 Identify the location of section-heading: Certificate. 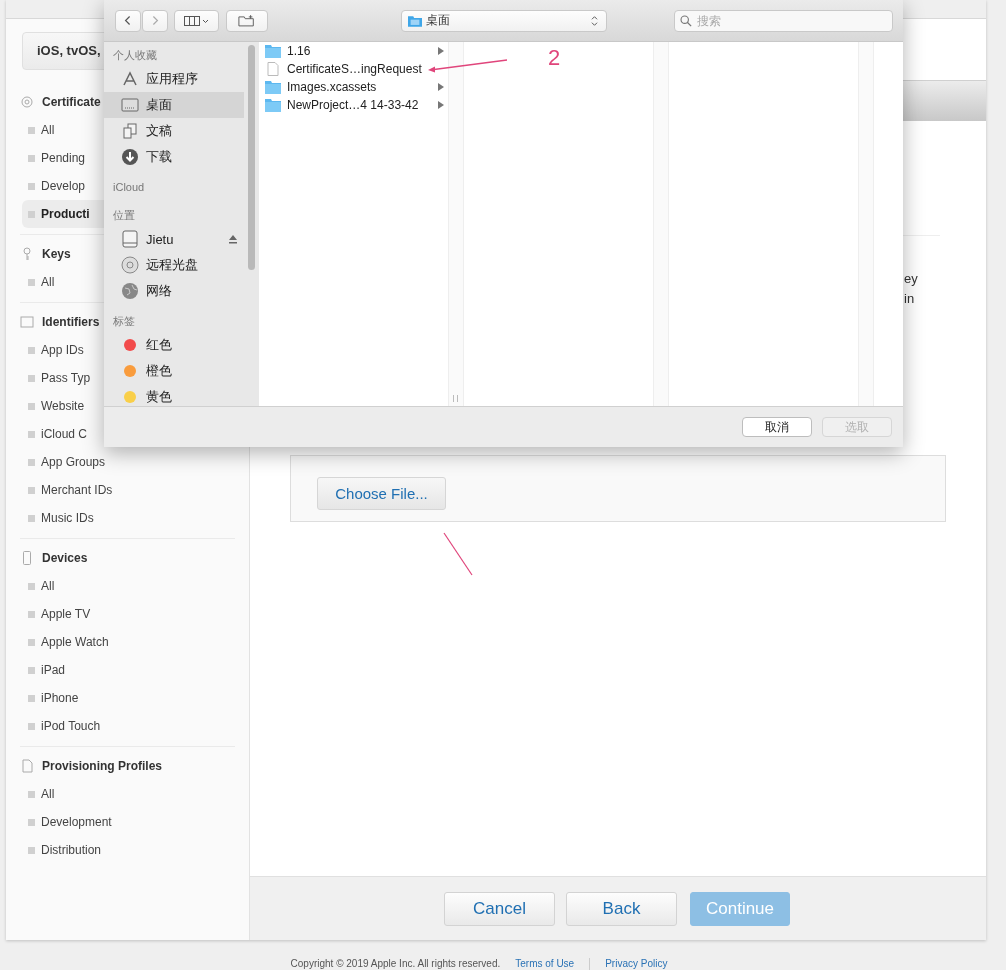
(71, 102).